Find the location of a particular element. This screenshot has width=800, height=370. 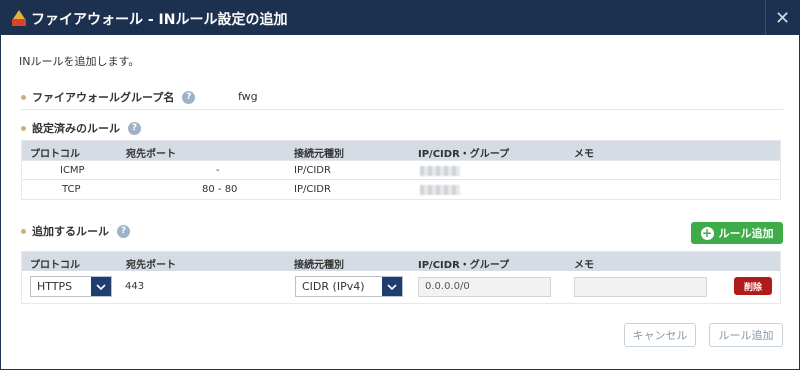

table-row: ICMP - IP/CIDR is located at coordinates (401, 169).